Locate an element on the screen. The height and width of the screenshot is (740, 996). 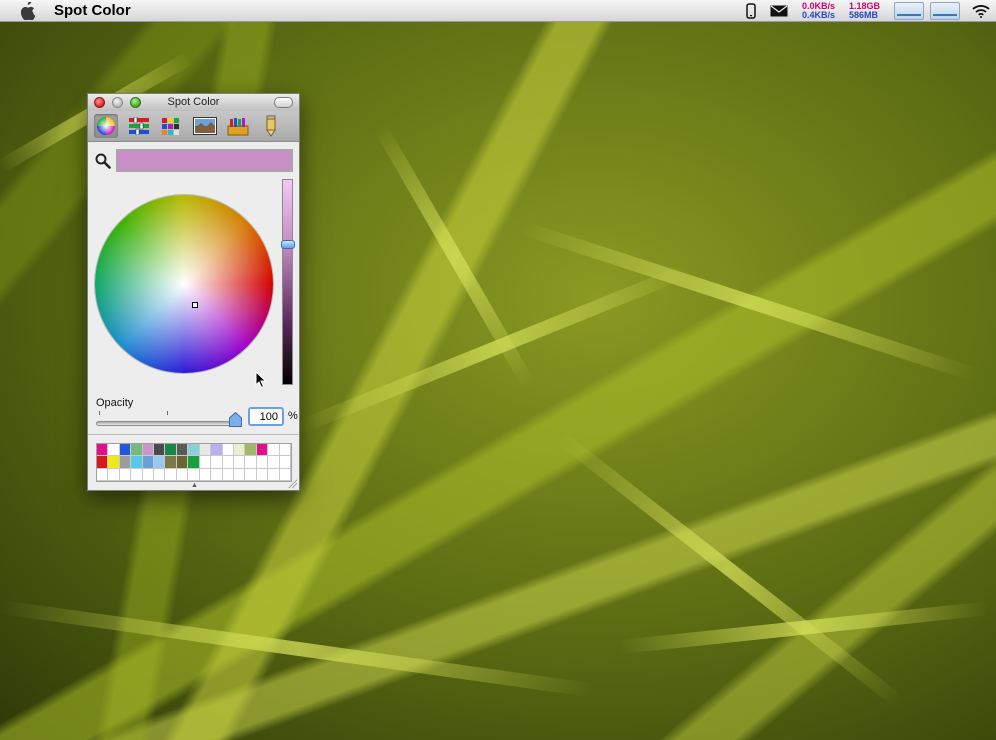
opacity-value-field is located at coordinates (266, 416).